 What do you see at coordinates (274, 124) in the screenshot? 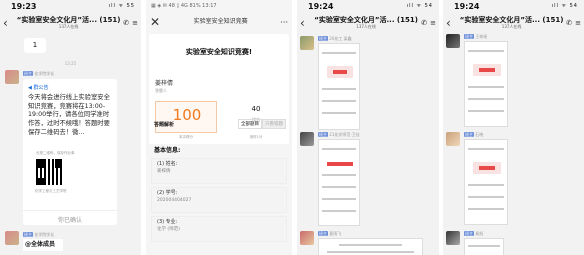
I see `tab-wrong-only: 只看错题` at bounding box center [274, 124].